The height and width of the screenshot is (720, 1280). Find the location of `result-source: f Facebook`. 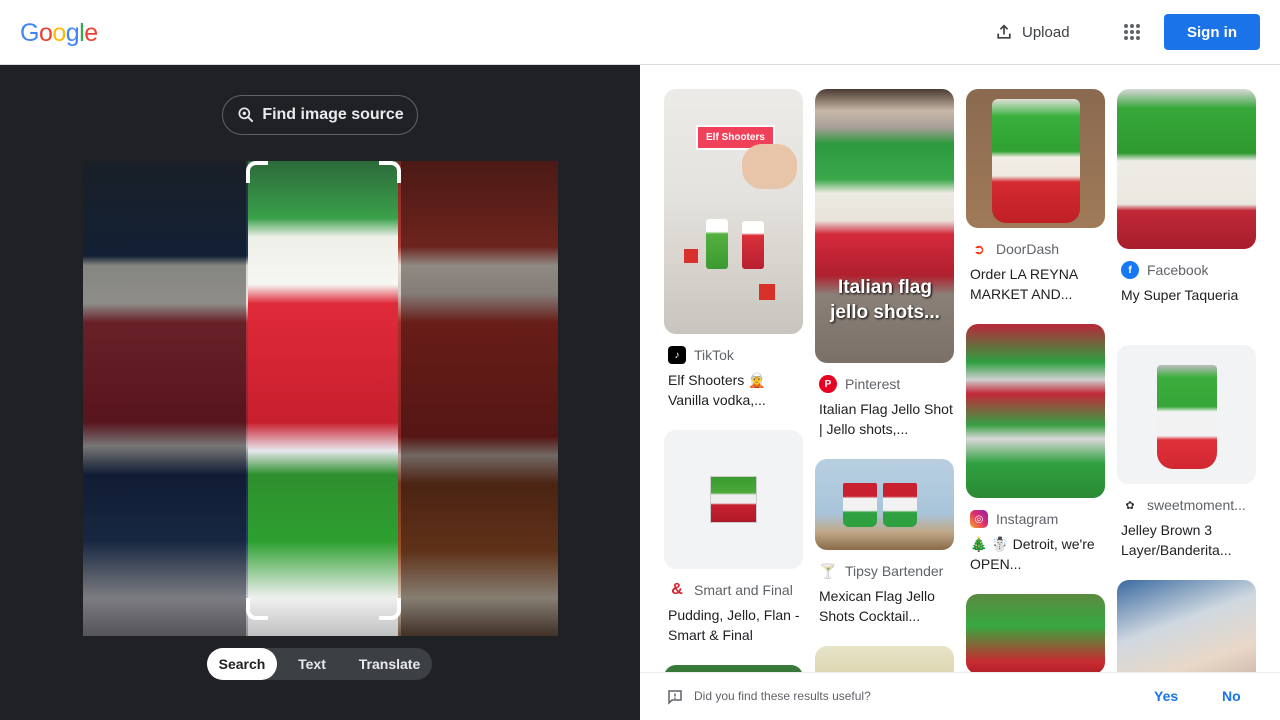

result-source: f Facebook is located at coordinates (1186, 270).